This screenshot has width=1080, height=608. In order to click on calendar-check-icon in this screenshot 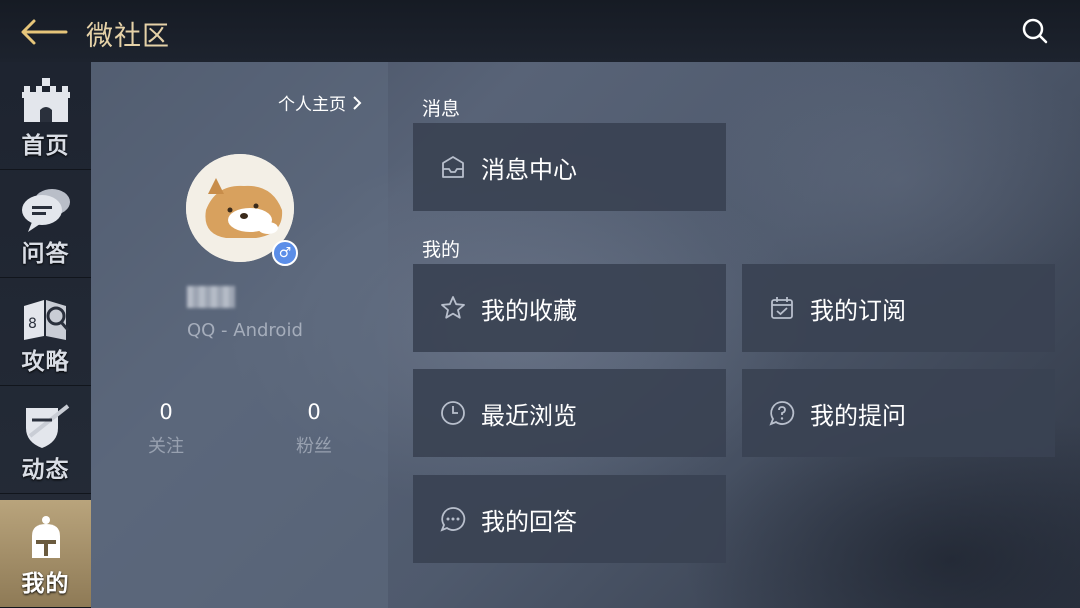, I will do `click(782, 308)`.